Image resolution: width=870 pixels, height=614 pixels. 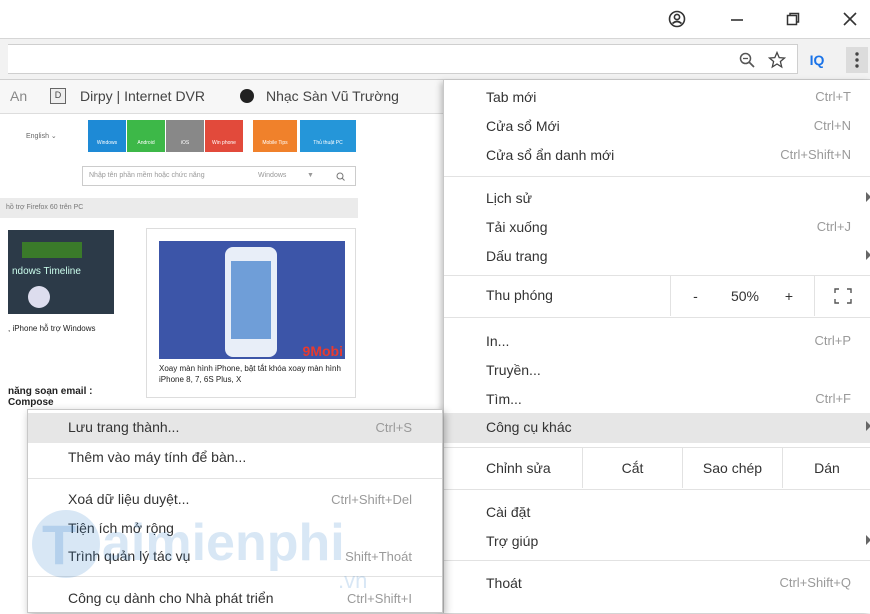 I want to click on article-image: 9Mobi, so click(x=252, y=300).